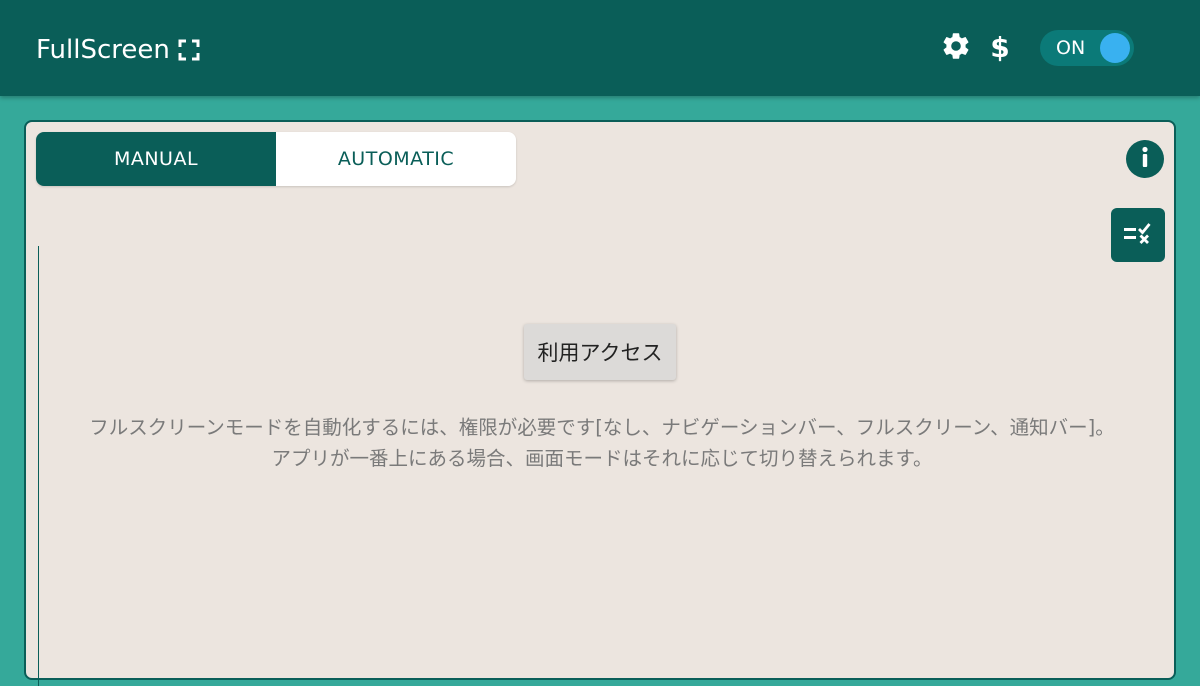 Image resolution: width=1200 pixels, height=686 pixels. Describe the element at coordinates (1087, 48) in the screenshot. I see `service-toggle: ON` at that location.